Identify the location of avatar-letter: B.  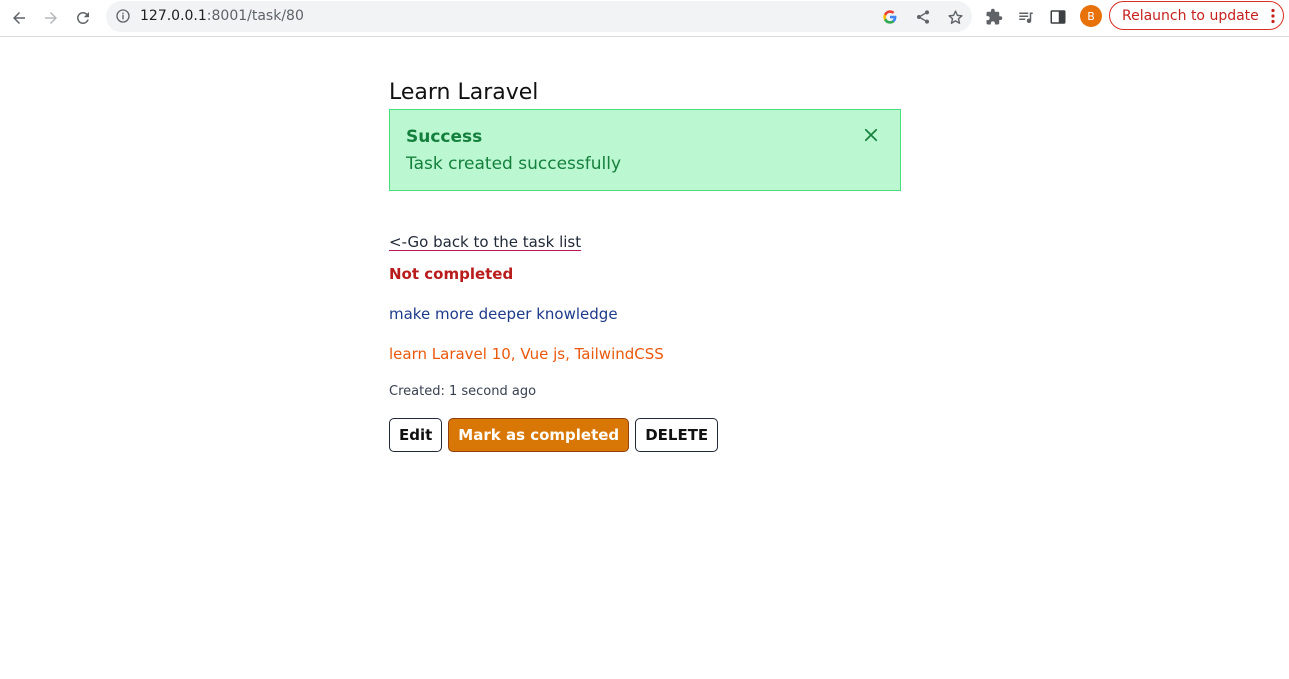
(1091, 16).